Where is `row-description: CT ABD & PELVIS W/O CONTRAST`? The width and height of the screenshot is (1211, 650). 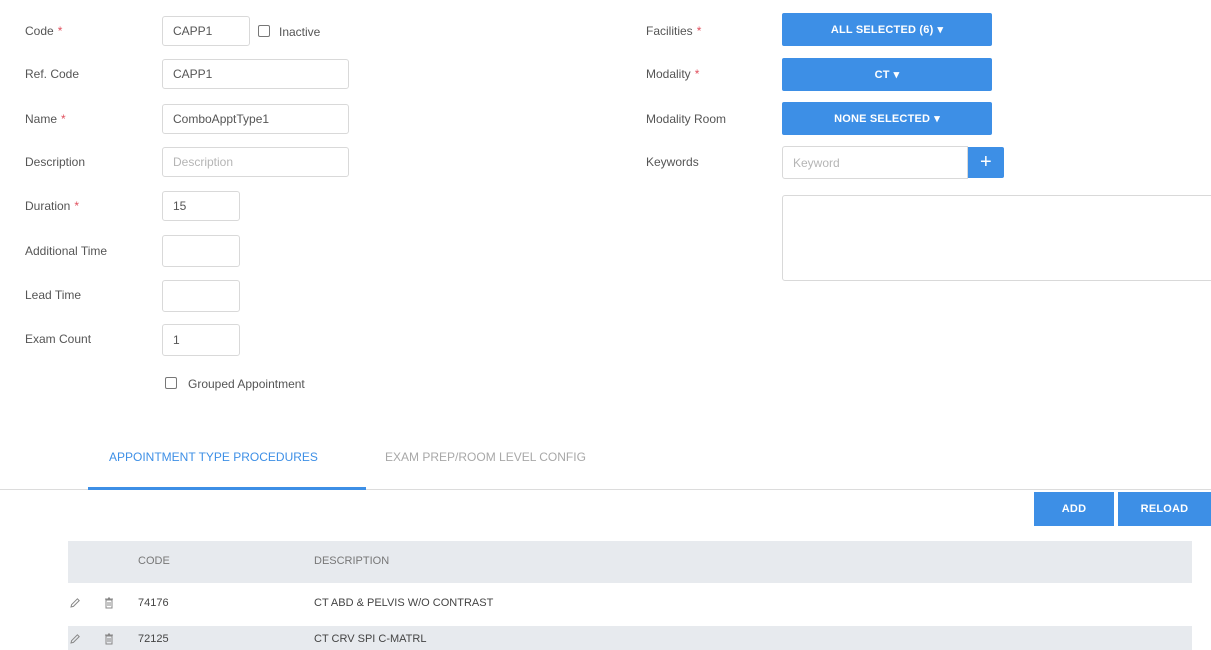 row-description: CT ABD & PELVIS W/O CONTRAST is located at coordinates (404, 603).